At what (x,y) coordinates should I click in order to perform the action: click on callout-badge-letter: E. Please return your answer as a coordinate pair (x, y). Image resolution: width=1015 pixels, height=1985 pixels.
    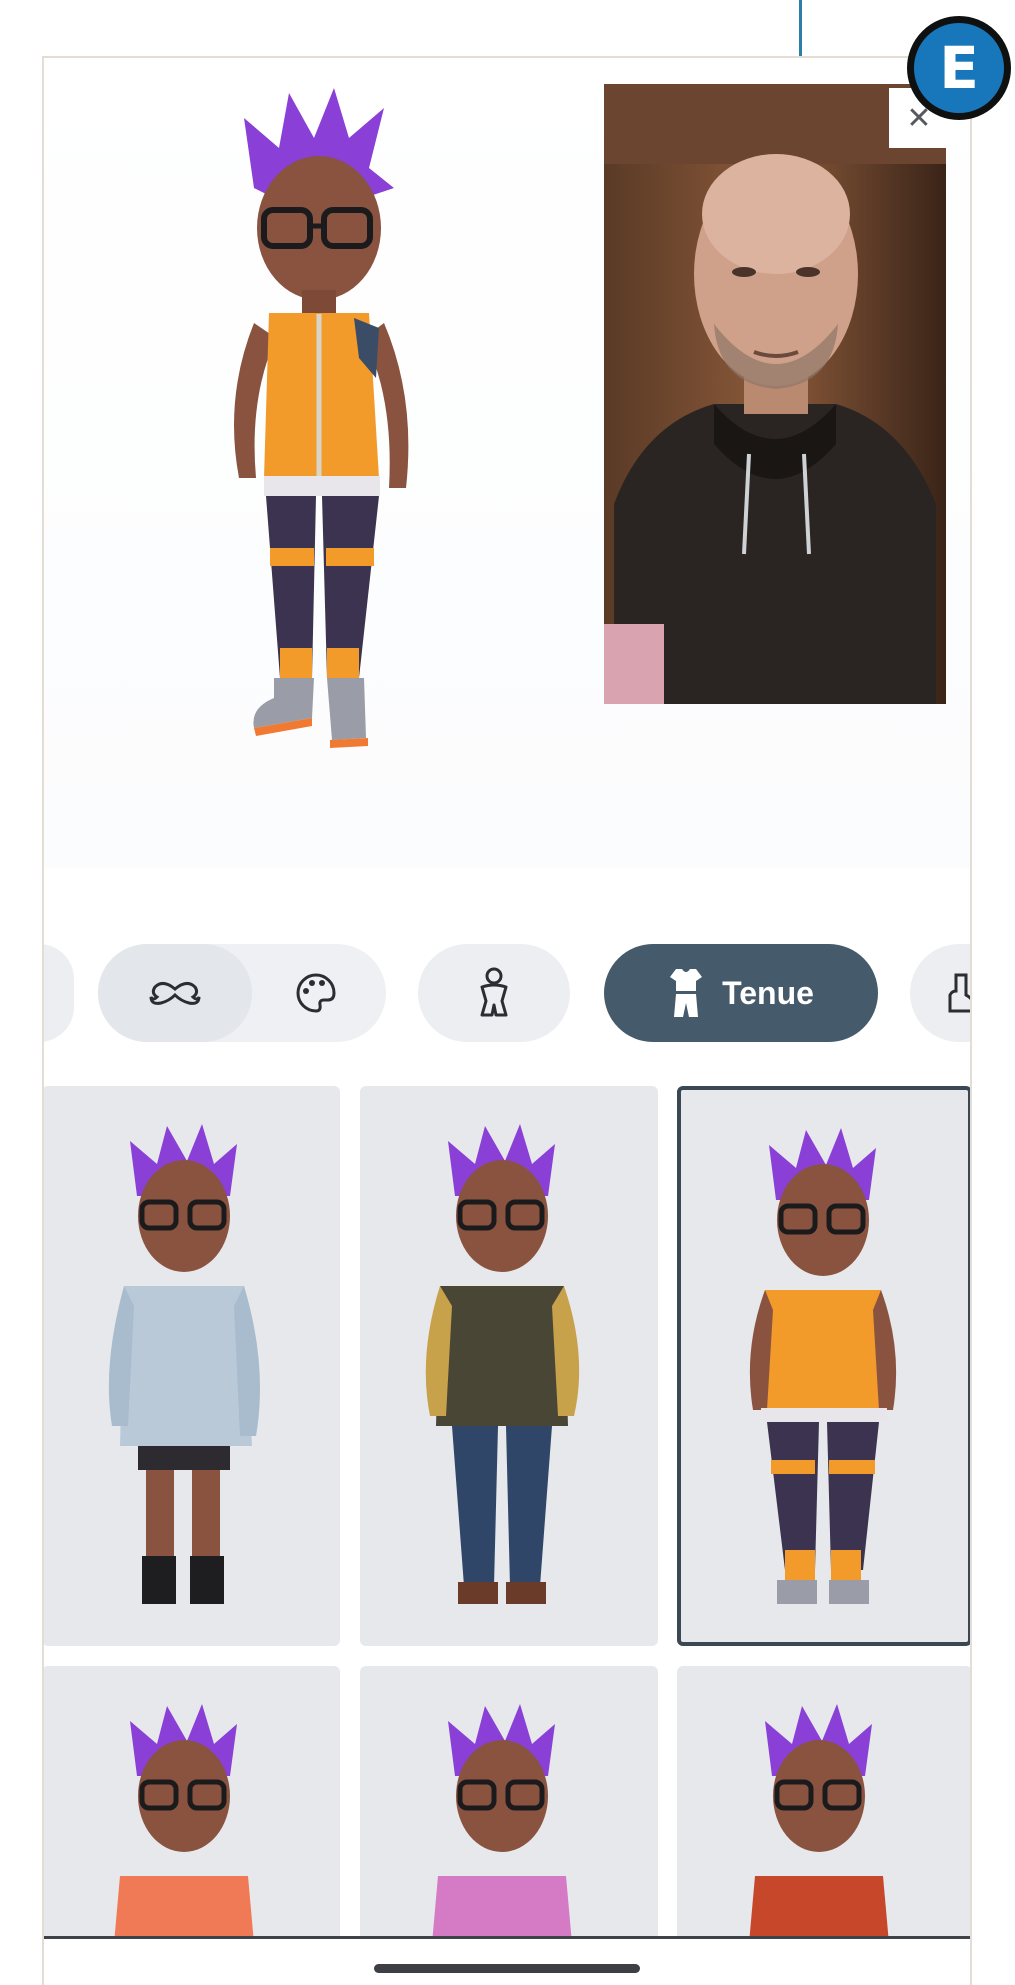
    Looking at the image, I should click on (959, 68).